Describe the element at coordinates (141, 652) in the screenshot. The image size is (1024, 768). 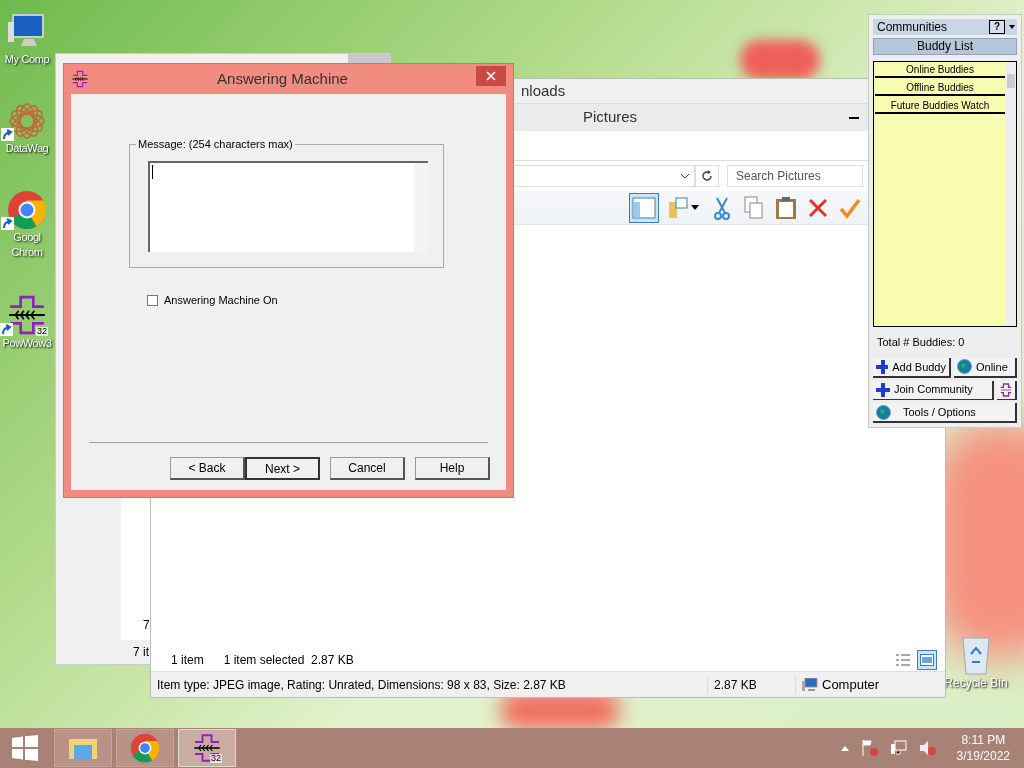
I see `status-text: 7 it` at that location.